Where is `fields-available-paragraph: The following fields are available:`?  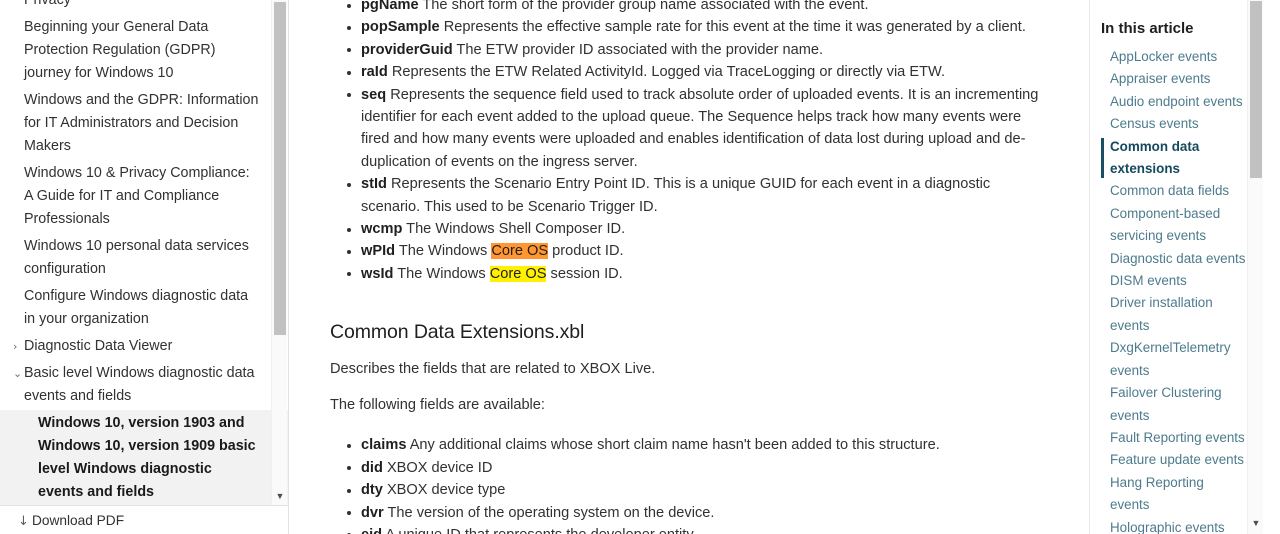 fields-available-paragraph: The following fields are available: is located at coordinates (437, 405).